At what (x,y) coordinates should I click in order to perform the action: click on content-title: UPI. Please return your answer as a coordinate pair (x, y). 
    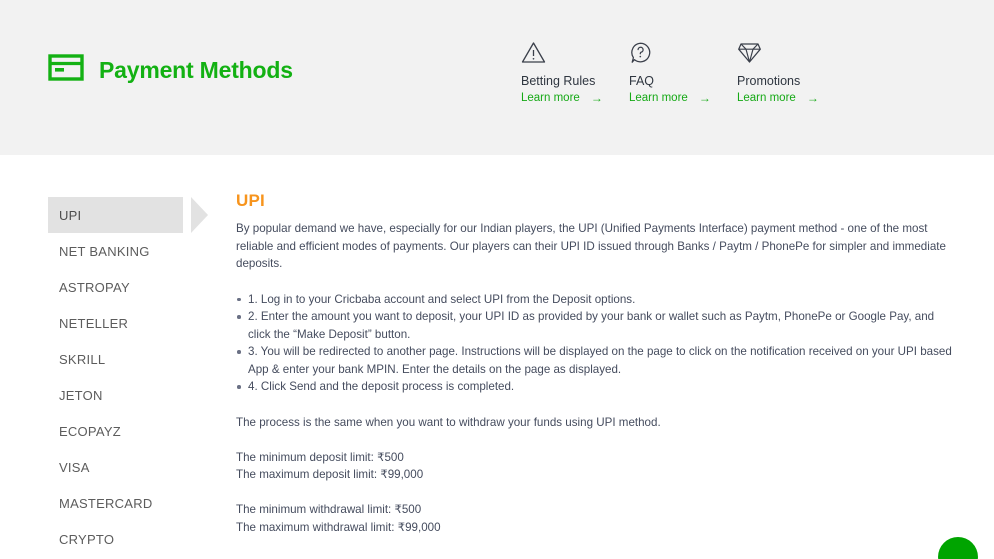
    Looking at the image, I should click on (250, 200).